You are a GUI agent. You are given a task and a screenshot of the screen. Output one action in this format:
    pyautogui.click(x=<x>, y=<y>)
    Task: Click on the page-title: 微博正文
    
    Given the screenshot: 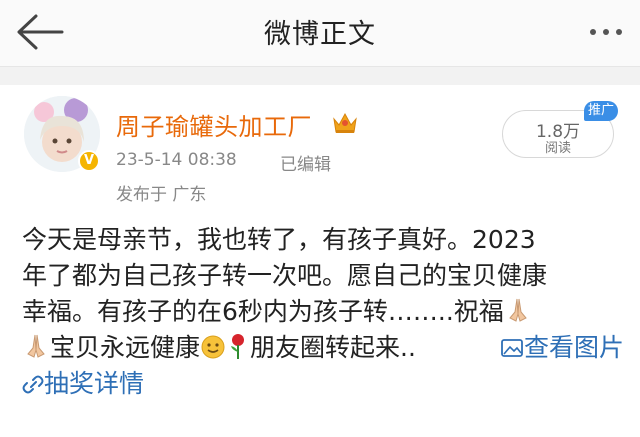 What is the action you would take?
    pyautogui.click(x=320, y=34)
    